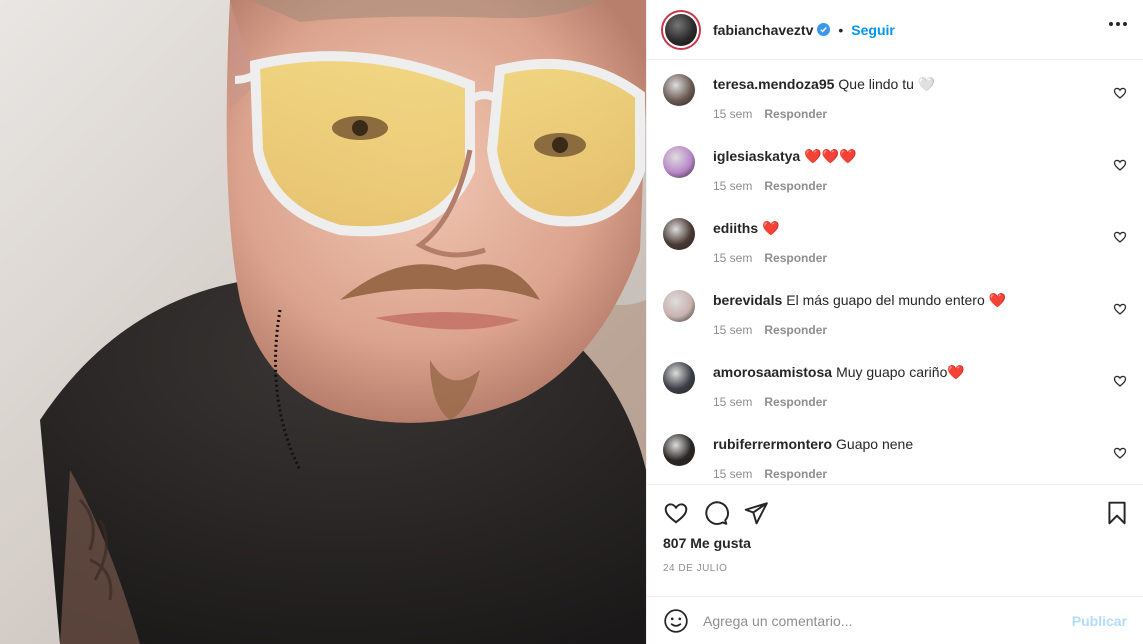 This screenshot has width=1143, height=644. What do you see at coordinates (896, 300) in the screenshot?
I see `comment-text: El más guapo del mundo entero ❤️` at bounding box center [896, 300].